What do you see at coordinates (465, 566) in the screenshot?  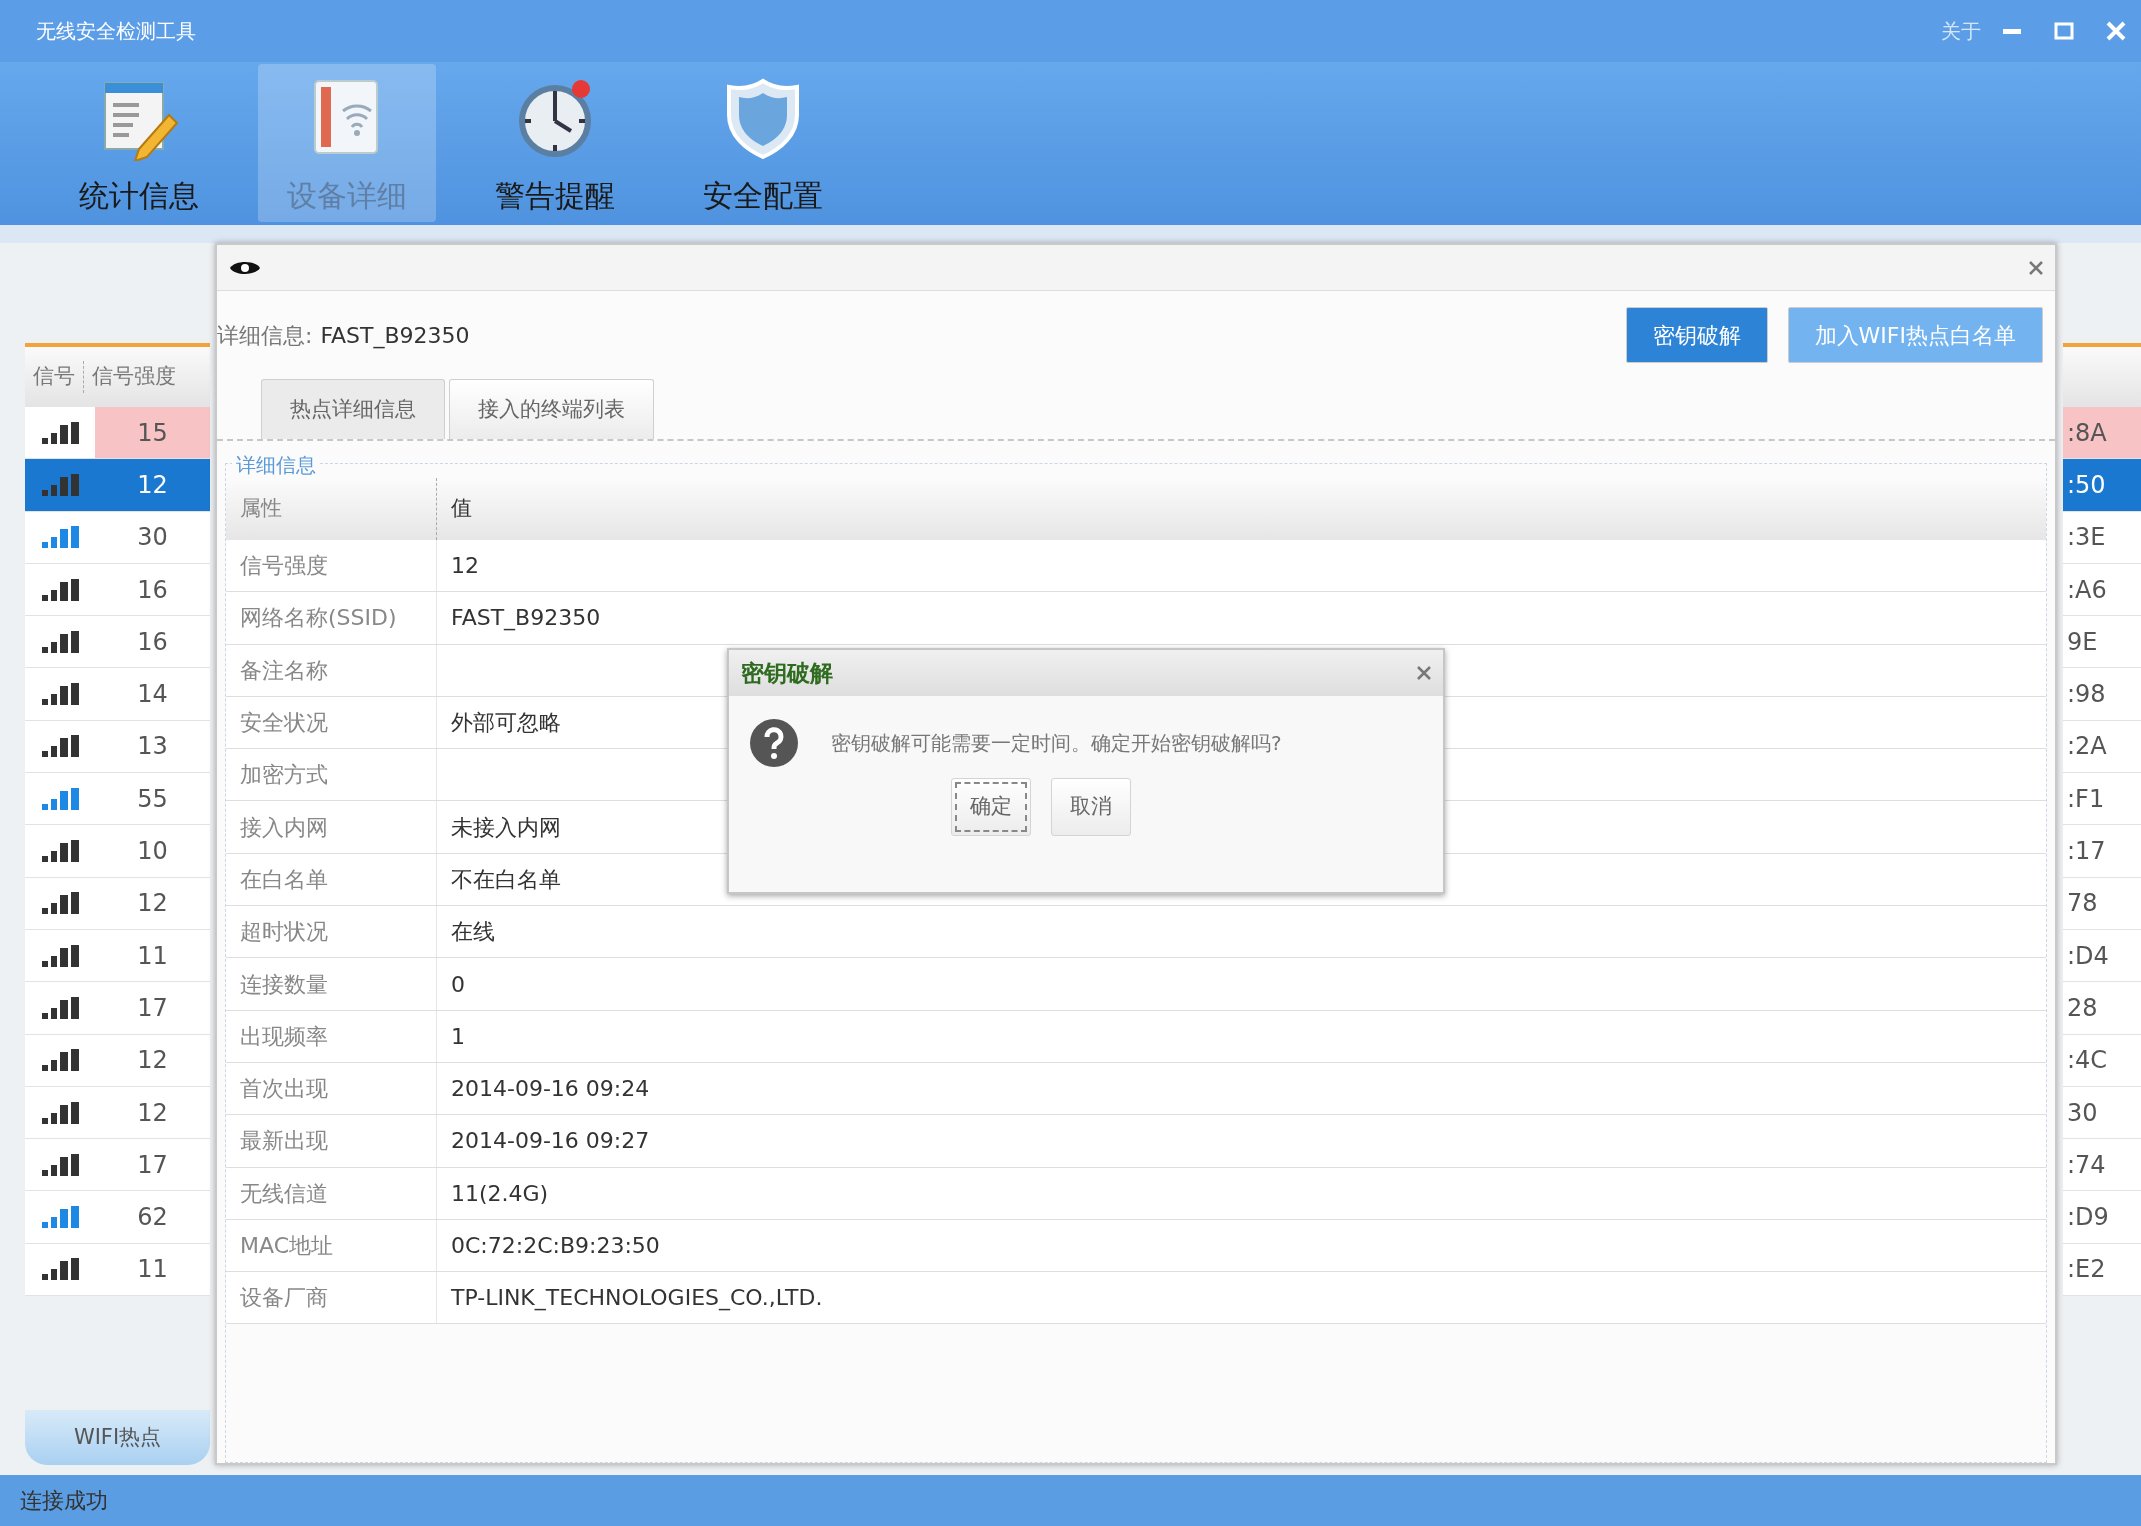 I see `property-value: 12` at bounding box center [465, 566].